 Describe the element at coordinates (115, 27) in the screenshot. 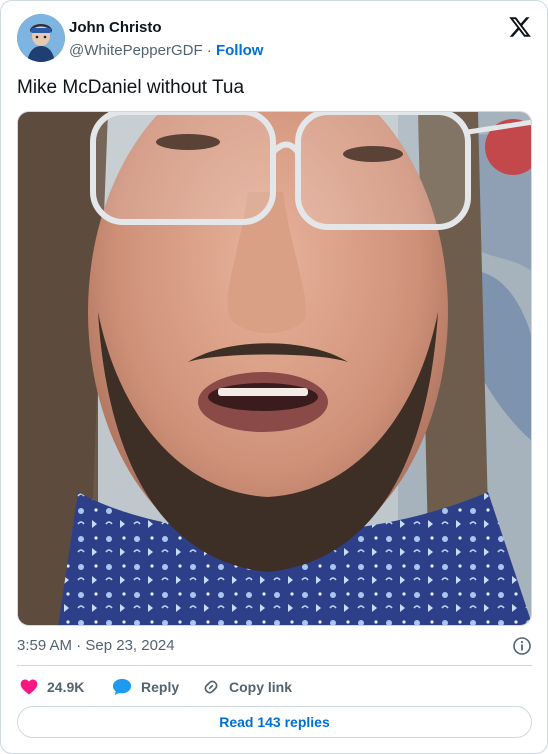

I see `author-name: John Christo` at that location.